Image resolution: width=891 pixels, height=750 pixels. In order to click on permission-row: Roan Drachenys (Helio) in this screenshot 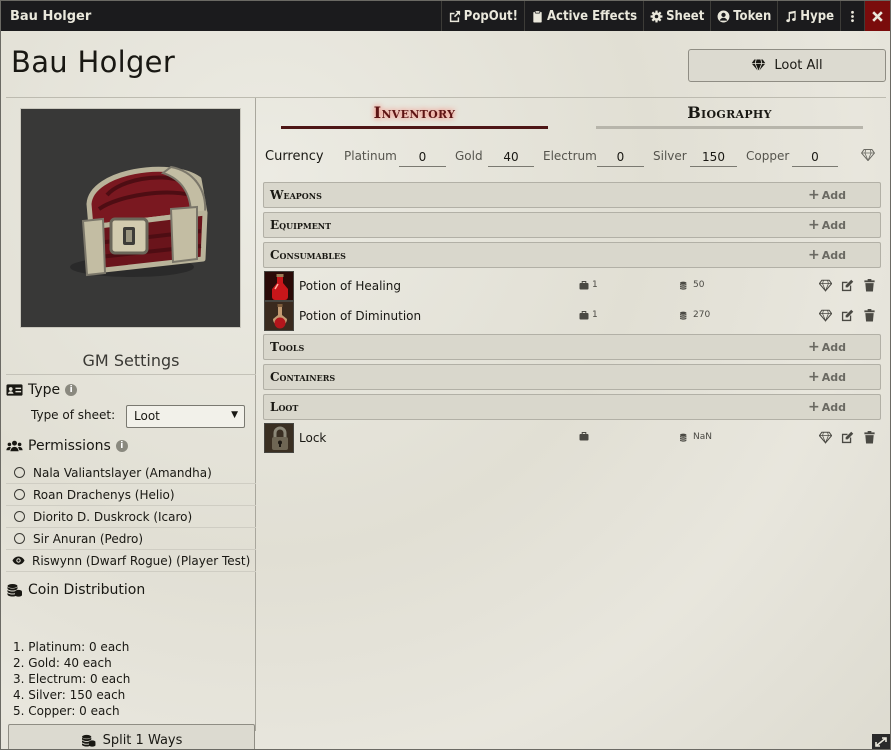, I will do `click(131, 495)`.